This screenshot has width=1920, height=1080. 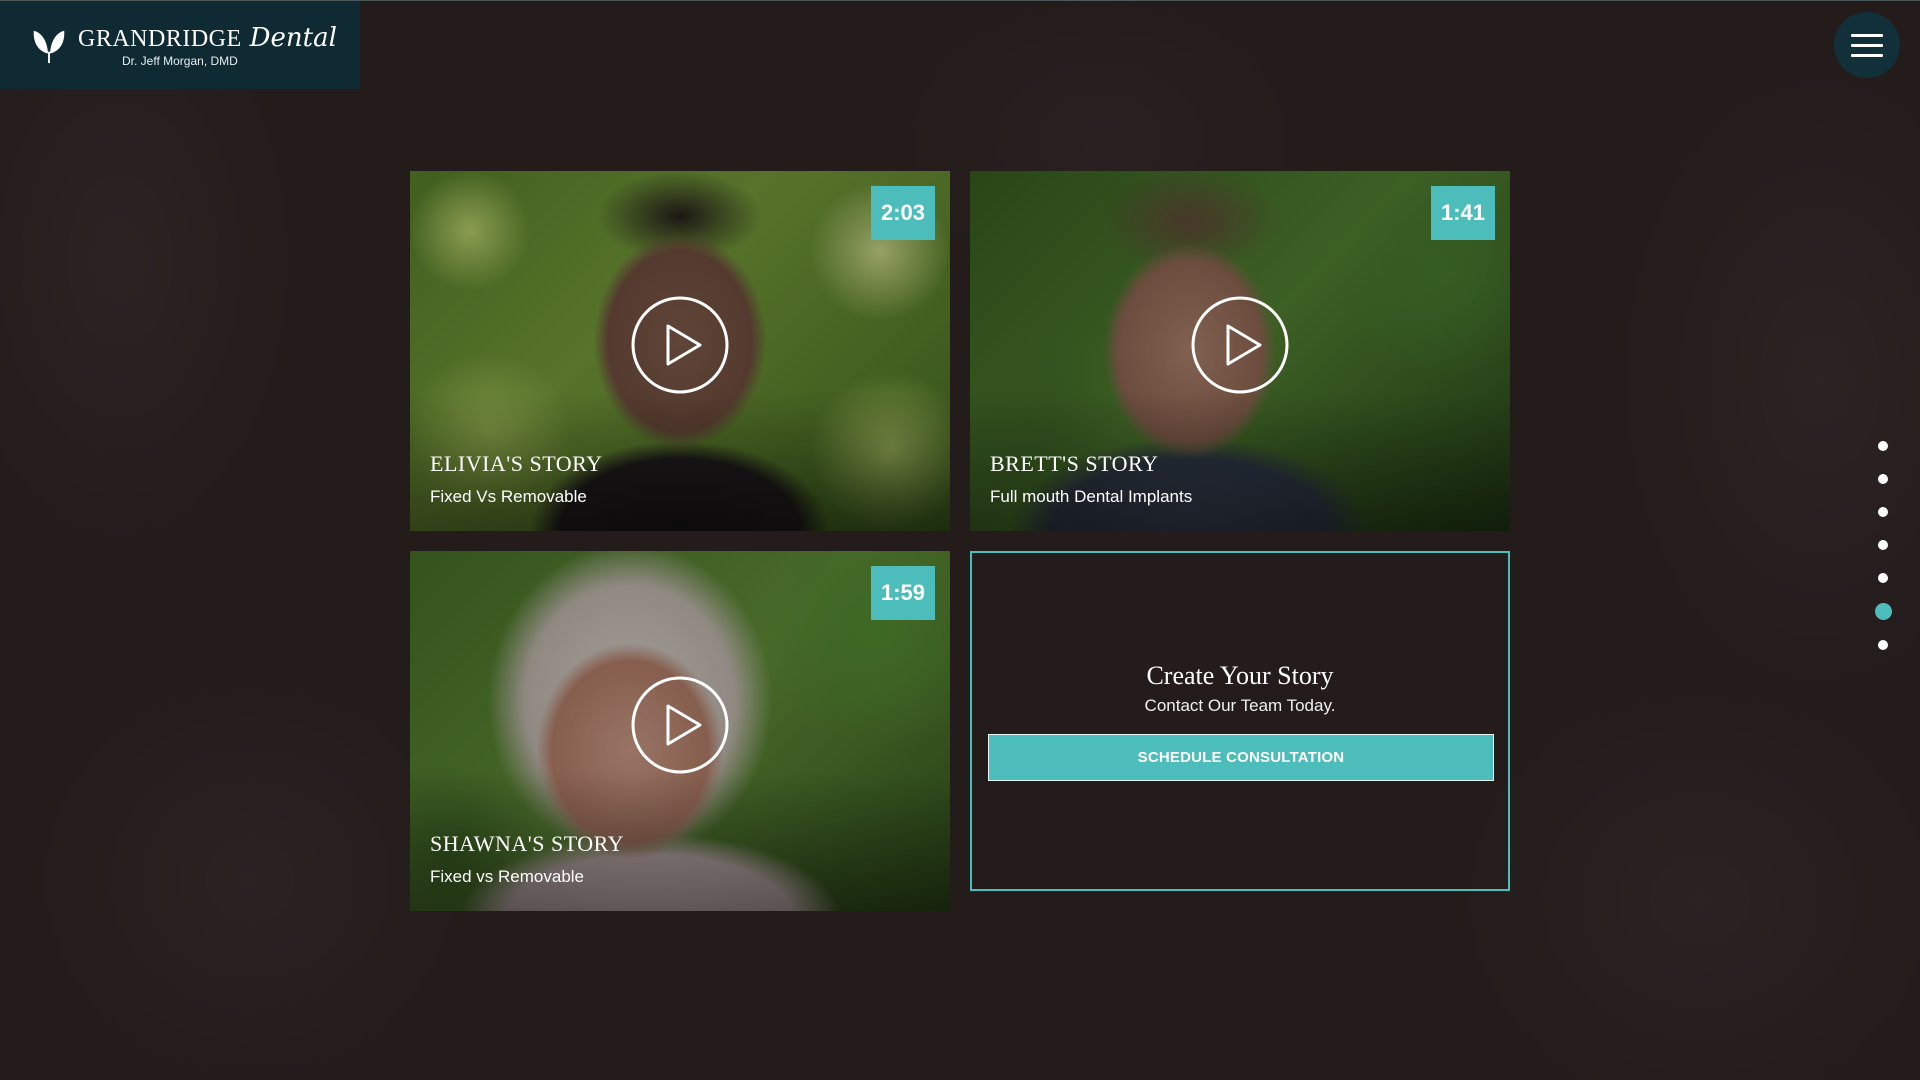 I want to click on story-title: ELIVIA'S STORY, so click(x=516, y=463).